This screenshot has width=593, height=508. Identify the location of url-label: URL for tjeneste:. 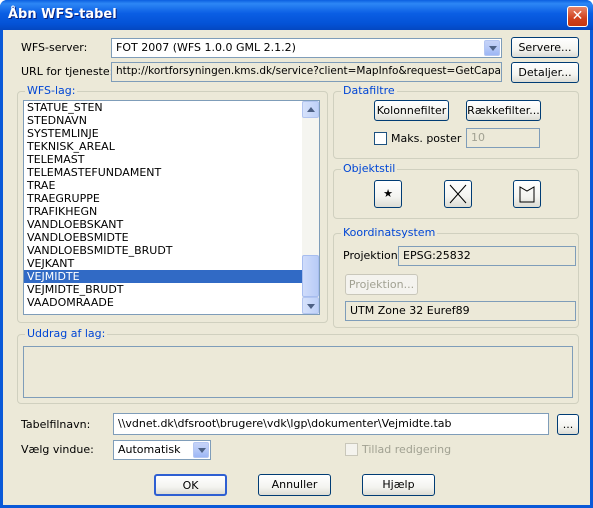
(67, 71).